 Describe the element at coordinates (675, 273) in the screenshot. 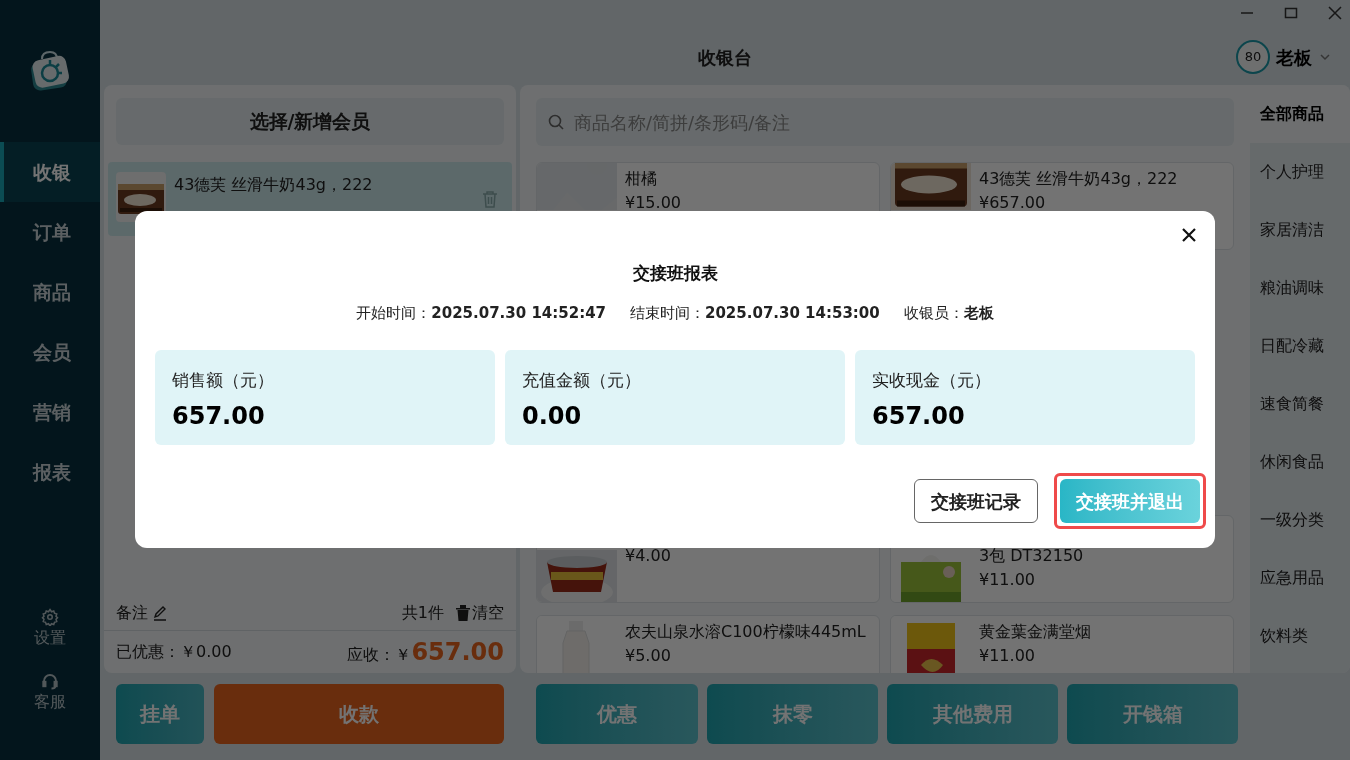

I see `dialog-title: 交接班报表` at that location.